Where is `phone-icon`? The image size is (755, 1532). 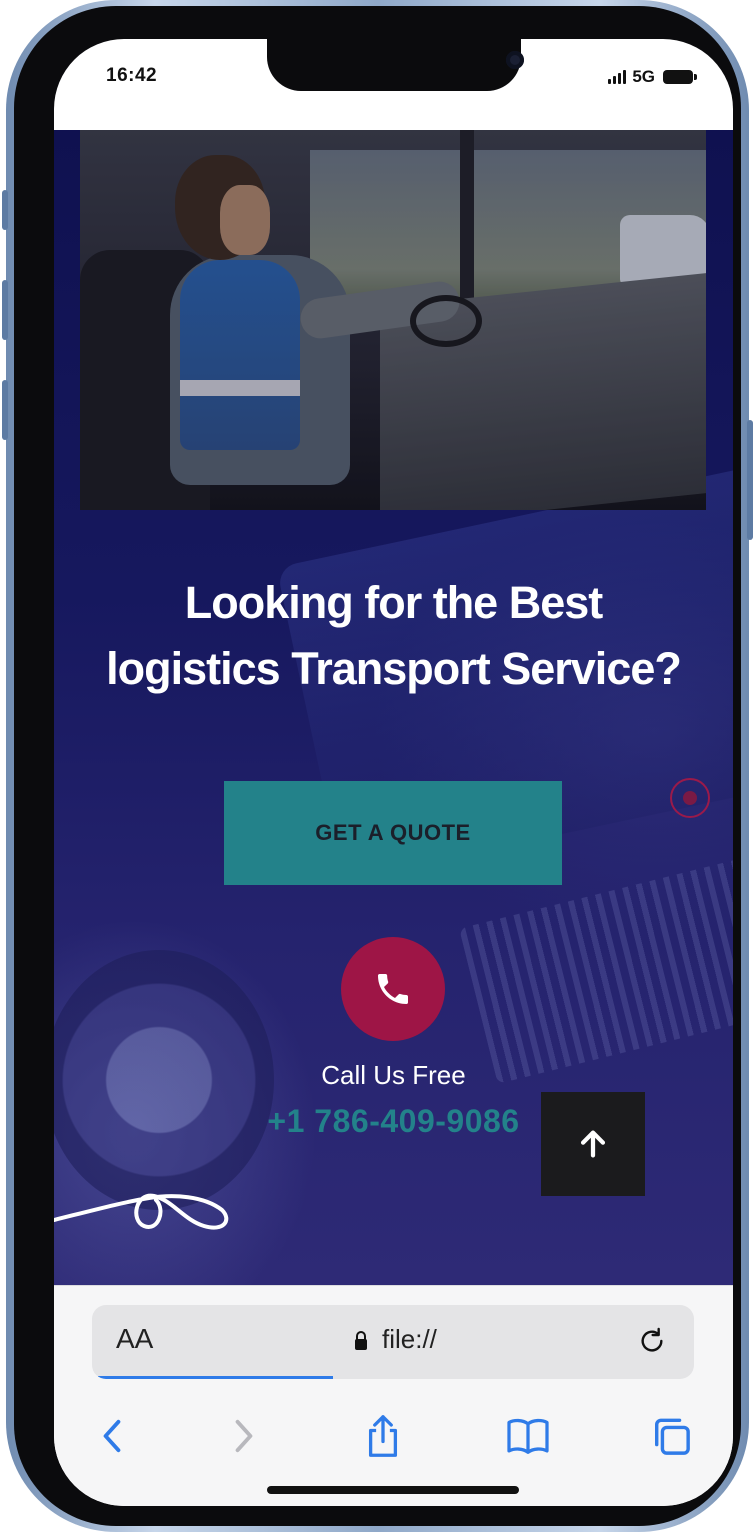 phone-icon is located at coordinates (393, 989).